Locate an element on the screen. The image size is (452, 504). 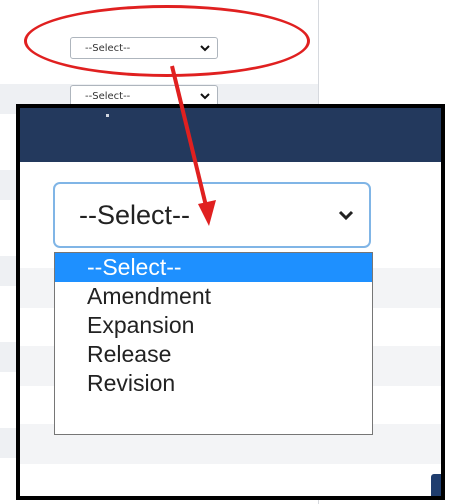
option-revision: Revision is located at coordinates (213, 383).